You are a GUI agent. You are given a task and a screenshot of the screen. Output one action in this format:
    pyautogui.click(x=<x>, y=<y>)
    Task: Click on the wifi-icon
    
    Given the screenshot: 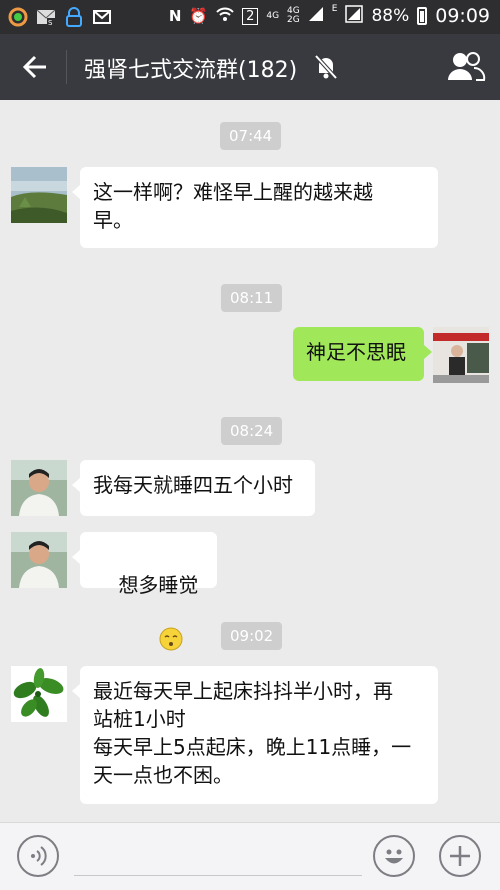 What is the action you would take?
    pyautogui.click(x=225, y=16)
    